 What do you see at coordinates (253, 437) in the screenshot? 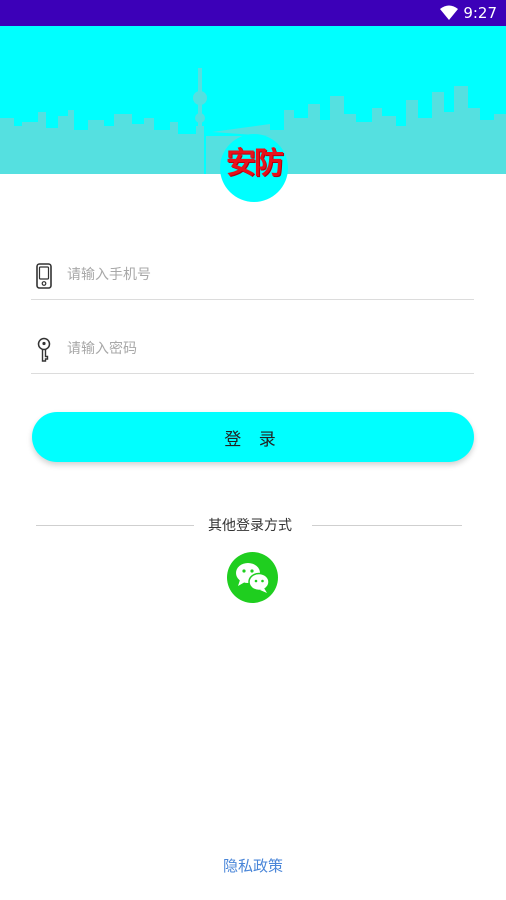
I see `login-button: 登 录` at bounding box center [253, 437].